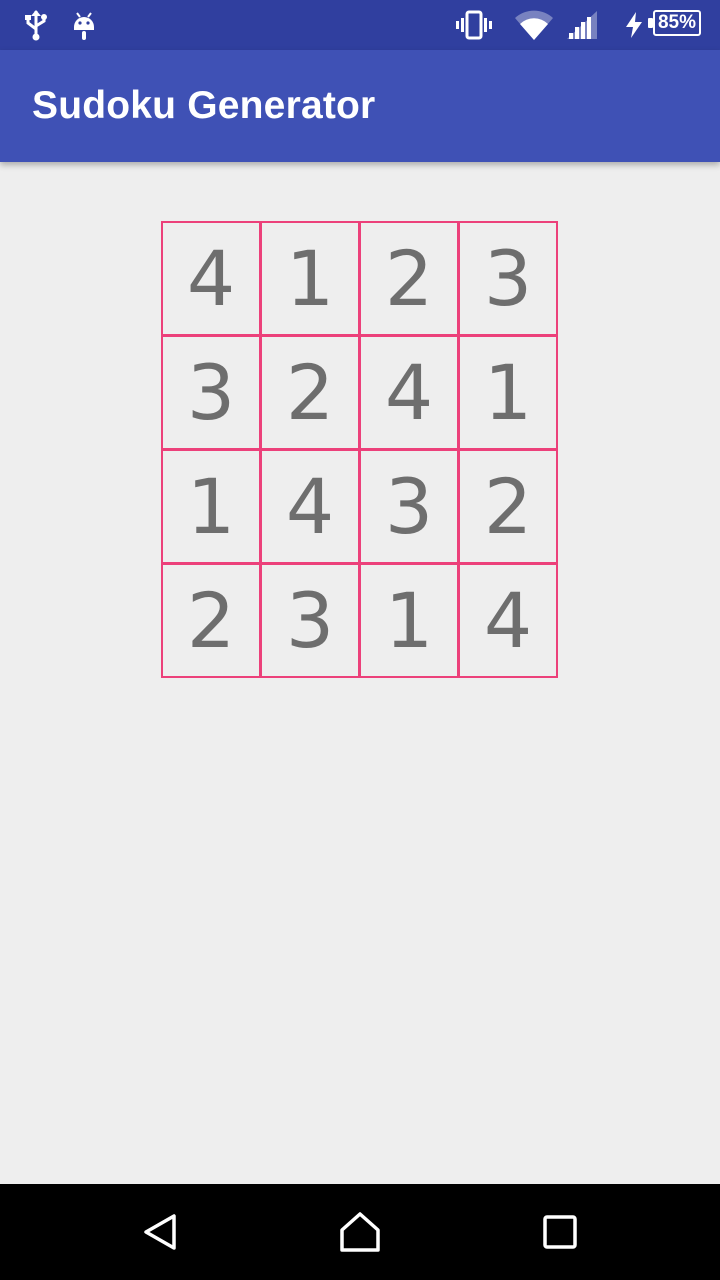 The image size is (720, 1280). I want to click on android-debug-icon, so click(84, 25).